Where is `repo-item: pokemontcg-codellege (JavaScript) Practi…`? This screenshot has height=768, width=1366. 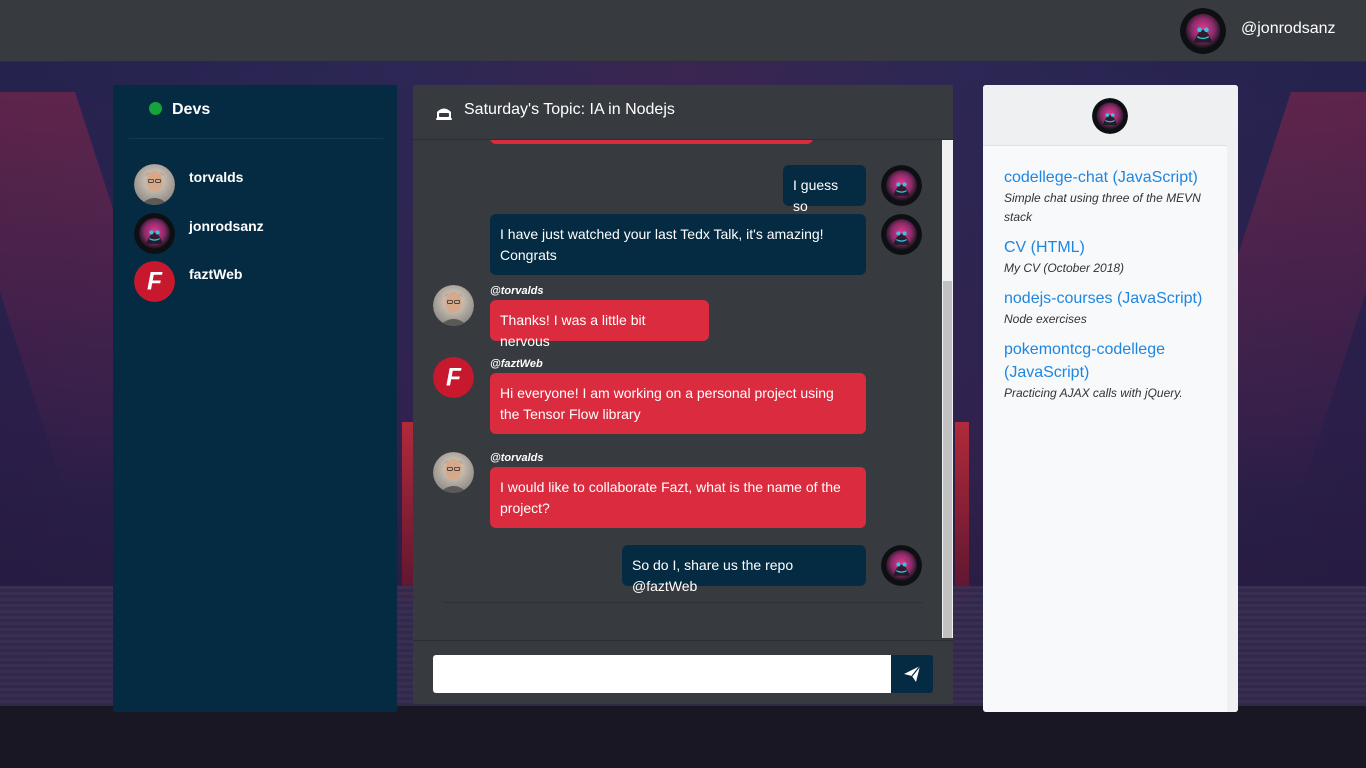 repo-item: pokemontcg-codellege (JavaScript) Practi… is located at coordinates (1106, 370).